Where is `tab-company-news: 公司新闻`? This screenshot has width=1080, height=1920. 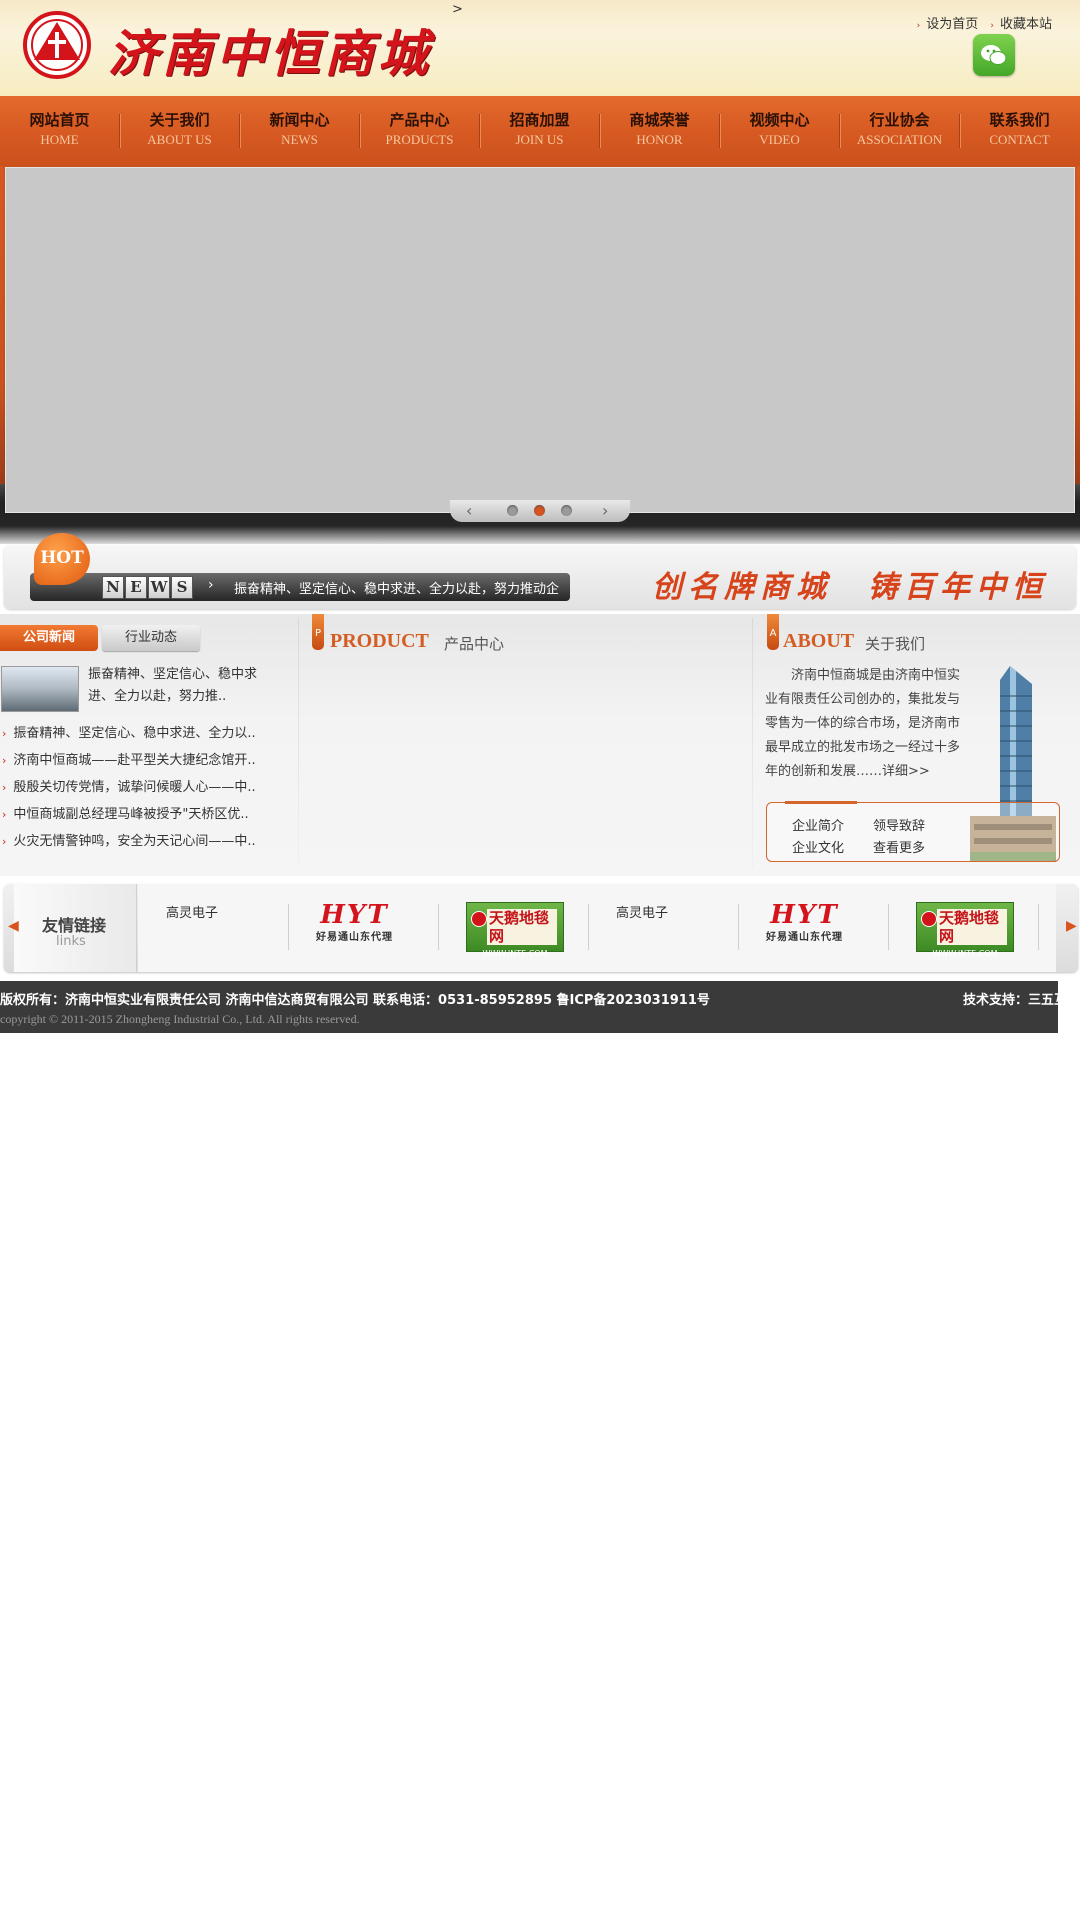
tab-company-news: 公司新闻 is located at coordinates (49, 638).